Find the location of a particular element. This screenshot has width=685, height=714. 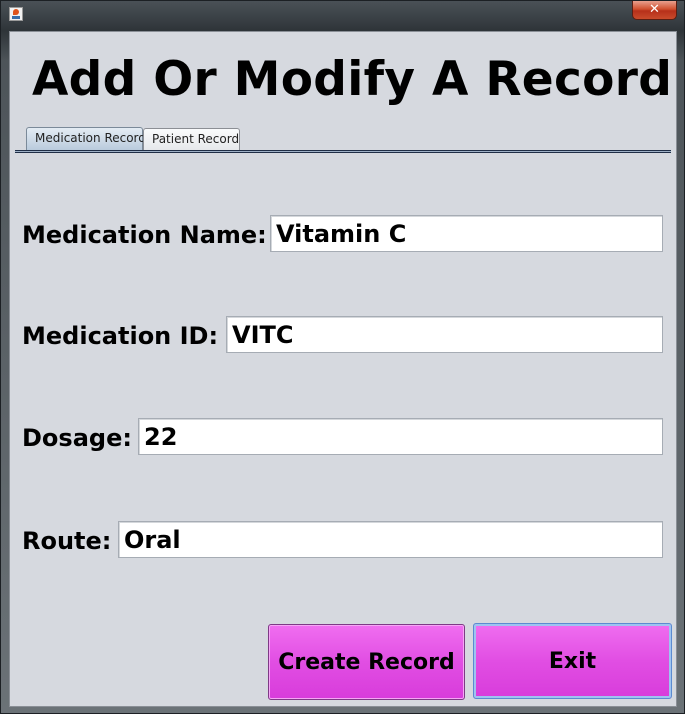

create-record-button: Create Record is located at coordinates (366, 662).